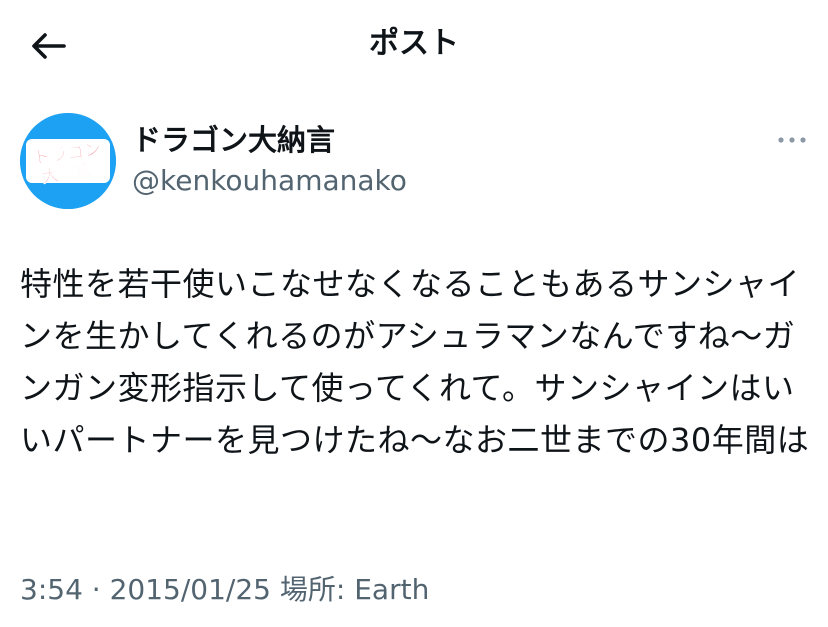  I want to click on more-dots-icon, so click(792, 140).